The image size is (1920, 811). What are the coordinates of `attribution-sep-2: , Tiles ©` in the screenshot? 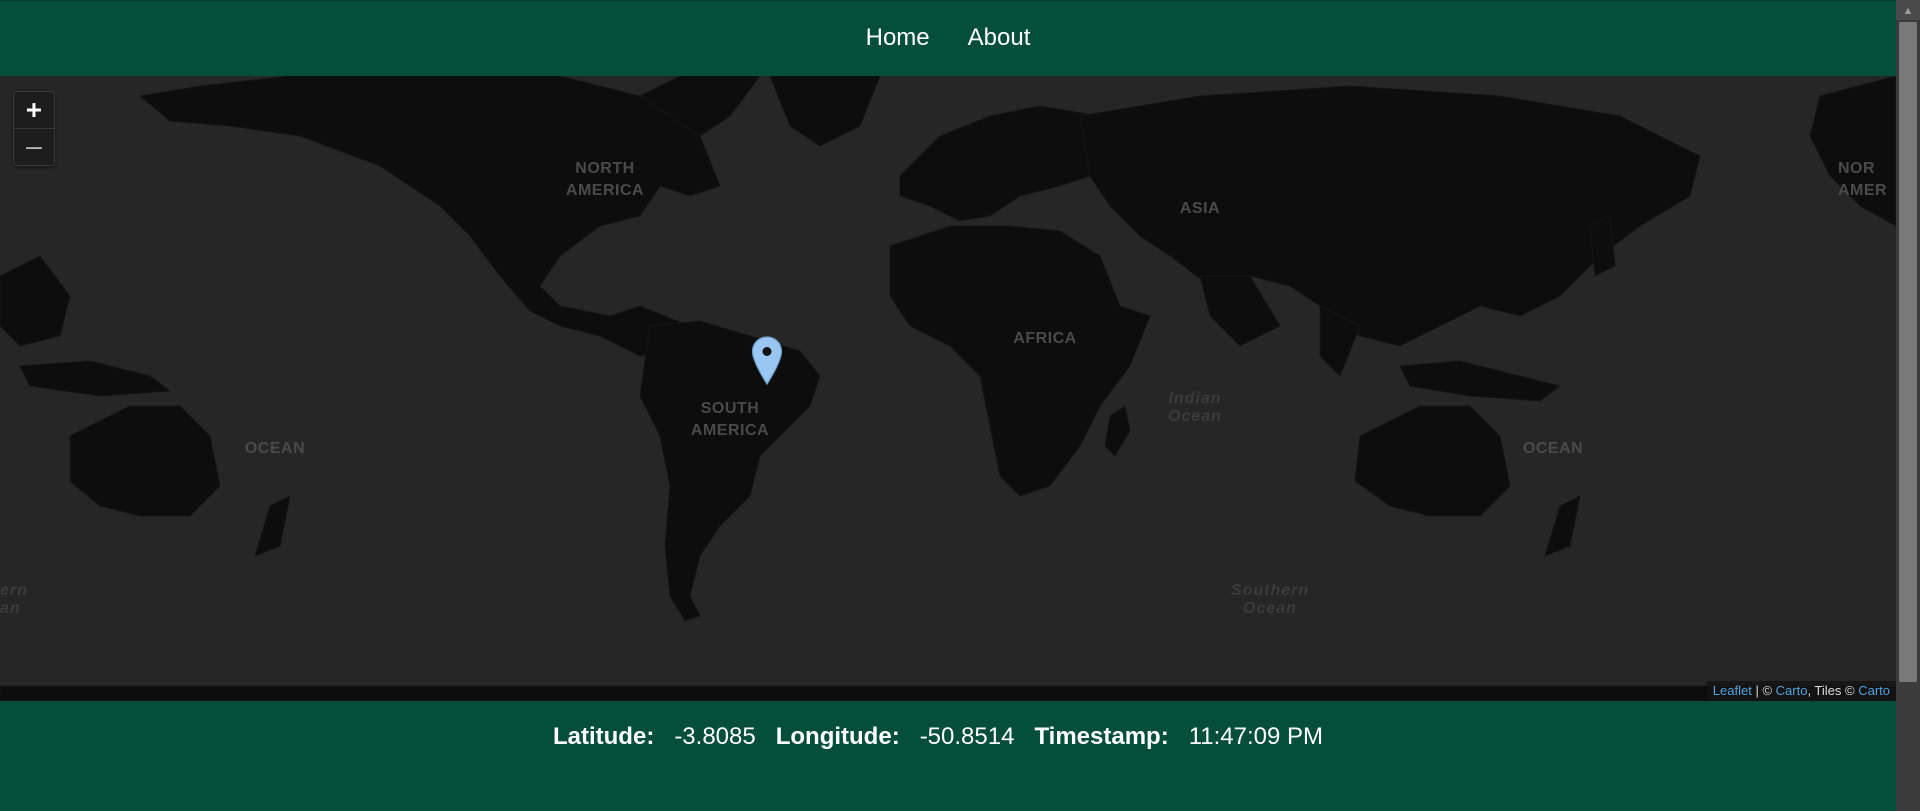 It's located at (1833, 690).